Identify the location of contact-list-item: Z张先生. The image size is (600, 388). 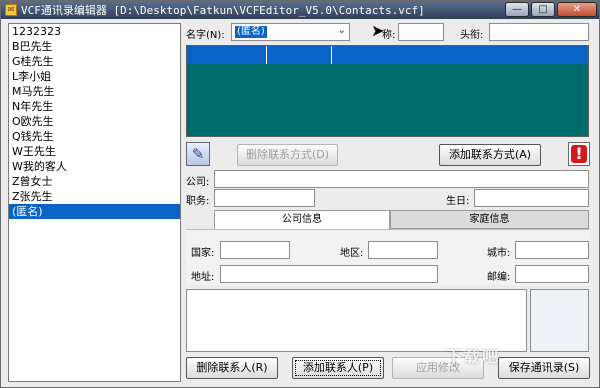
(94, 196).